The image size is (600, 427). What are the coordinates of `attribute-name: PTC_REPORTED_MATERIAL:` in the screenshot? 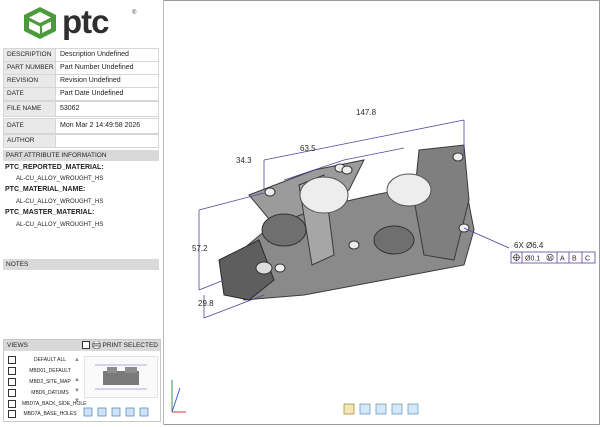 It's located at (54, 167).